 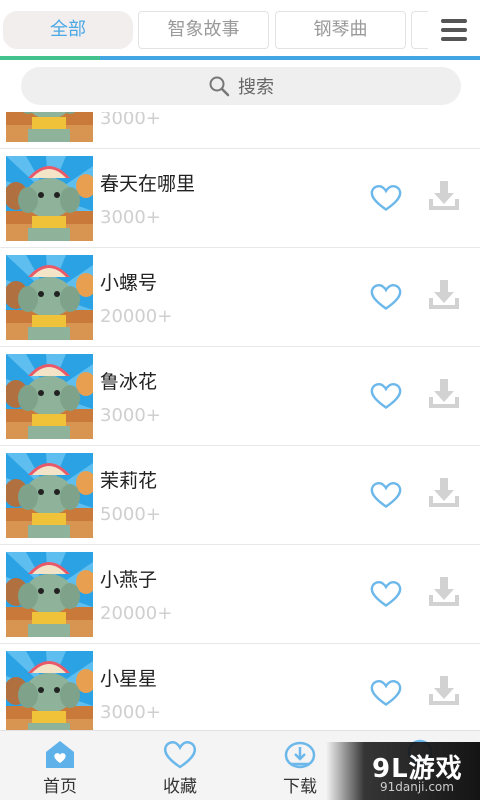 What do you see at coordinates (148, 184) in the screenshot?
I see `song-title: 春天在哪里` at bounding box center [148, 184].